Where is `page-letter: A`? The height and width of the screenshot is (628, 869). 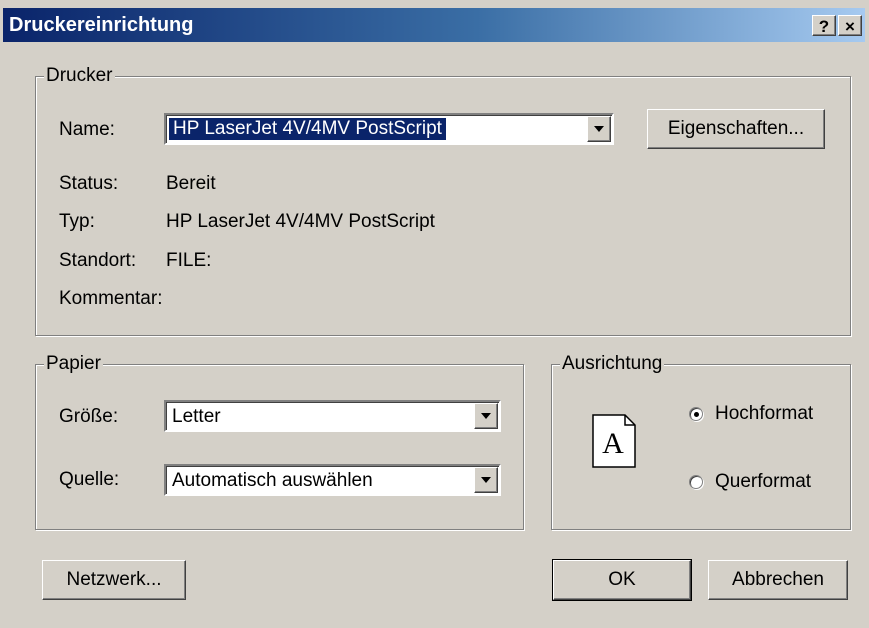
page-letter: A is located at coordinates (613, 443).